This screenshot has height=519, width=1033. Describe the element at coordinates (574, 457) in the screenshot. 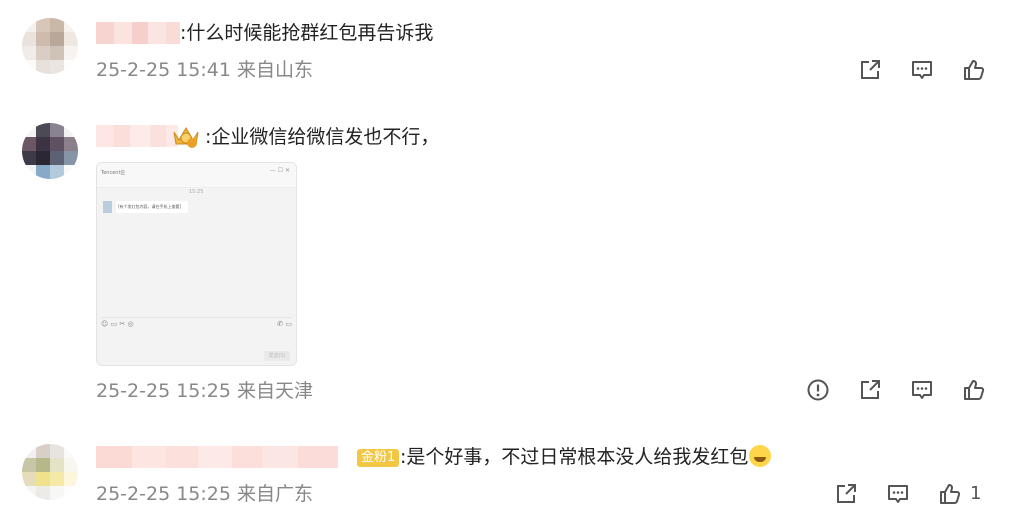

I see `comment-text-body: :是个好事，不过日常根本没人给我发红包` at that location.